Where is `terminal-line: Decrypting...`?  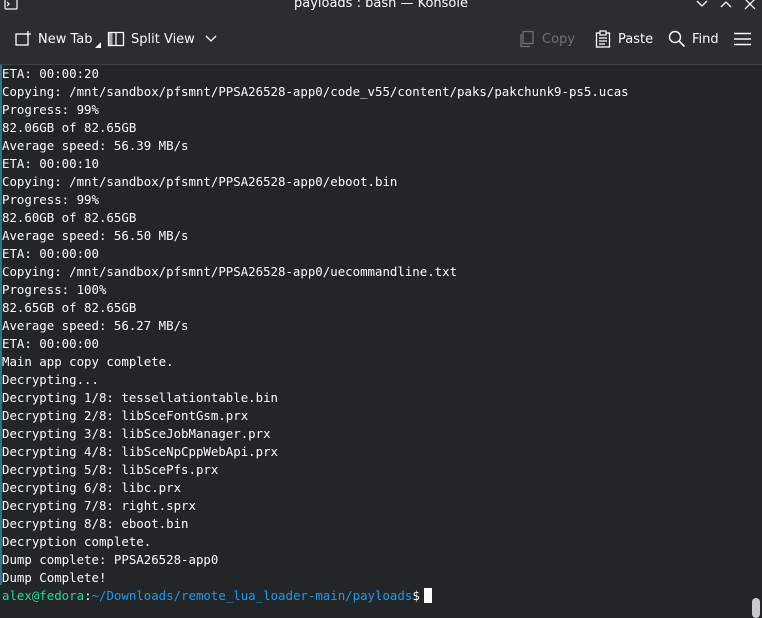
terminal-line: Decrypting... is located at coordinates (50, 379).